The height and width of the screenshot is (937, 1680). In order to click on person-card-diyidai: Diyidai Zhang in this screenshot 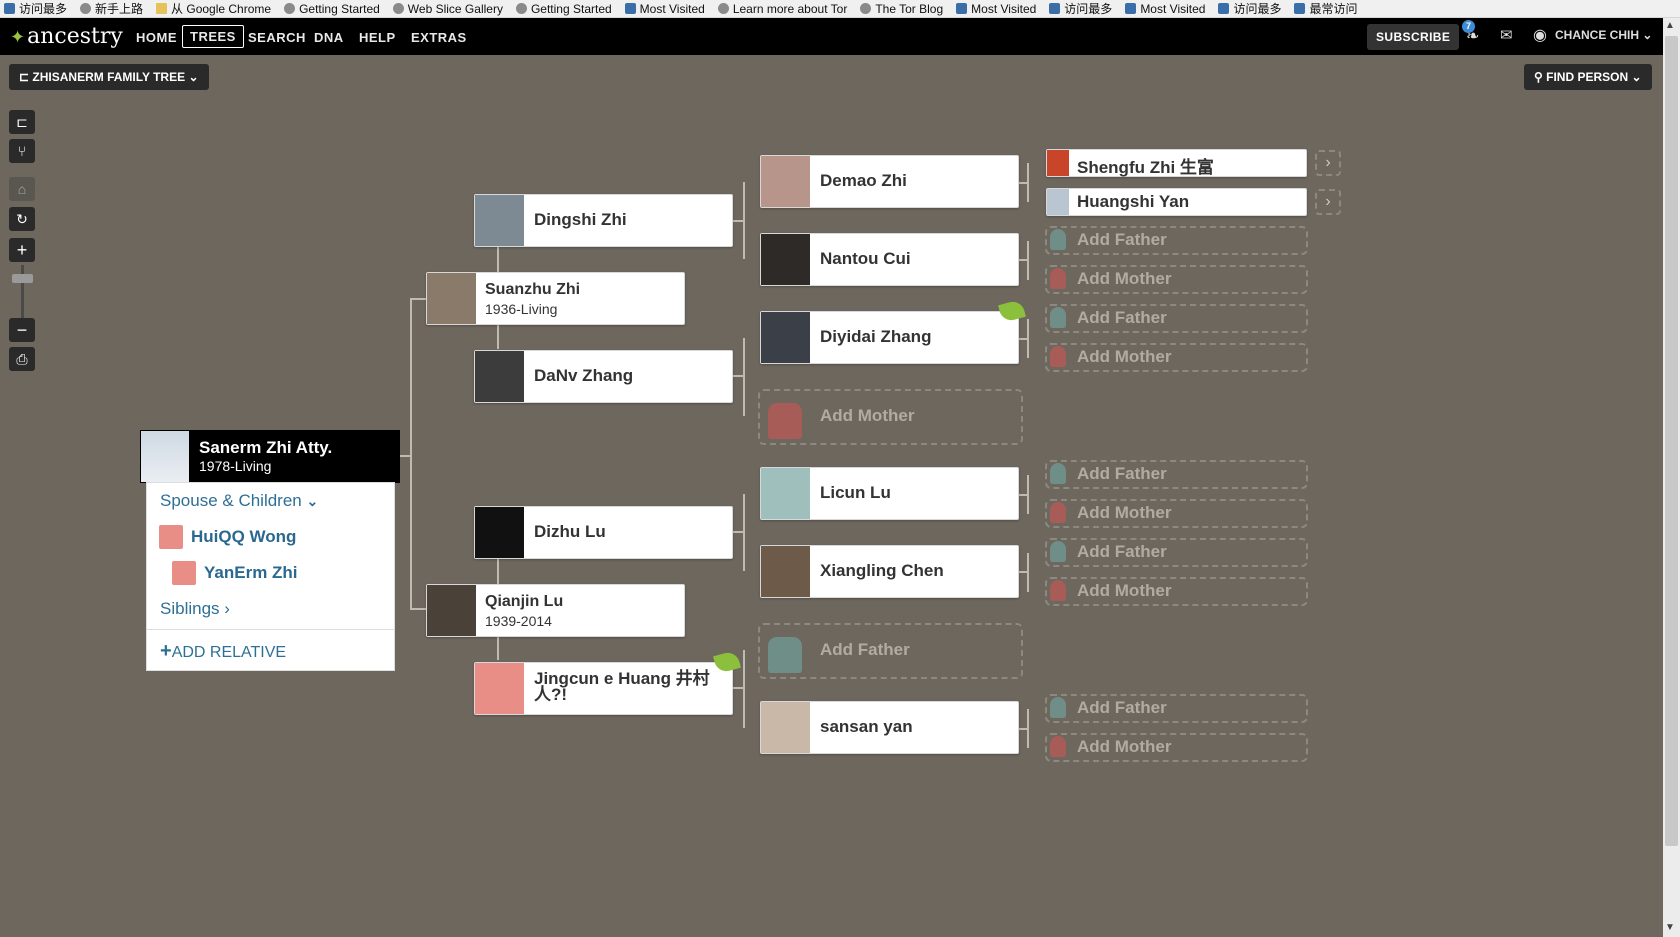, I will do `click(889, 337)`.